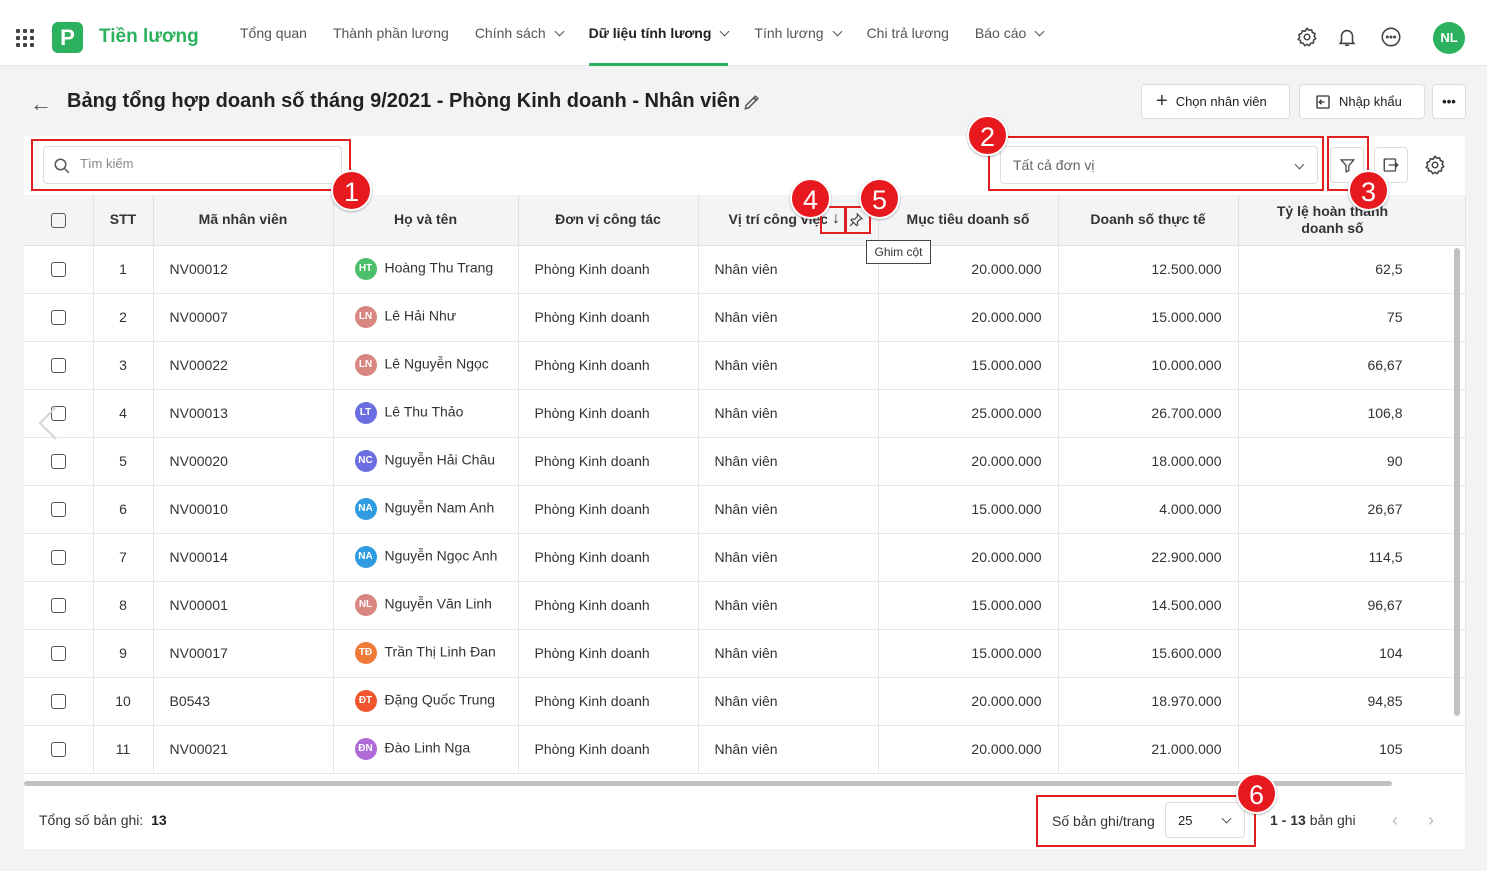 This screenshot has width=1487, height=871. I want to click on carousel-left-arrow-icon, so click(49, 423).